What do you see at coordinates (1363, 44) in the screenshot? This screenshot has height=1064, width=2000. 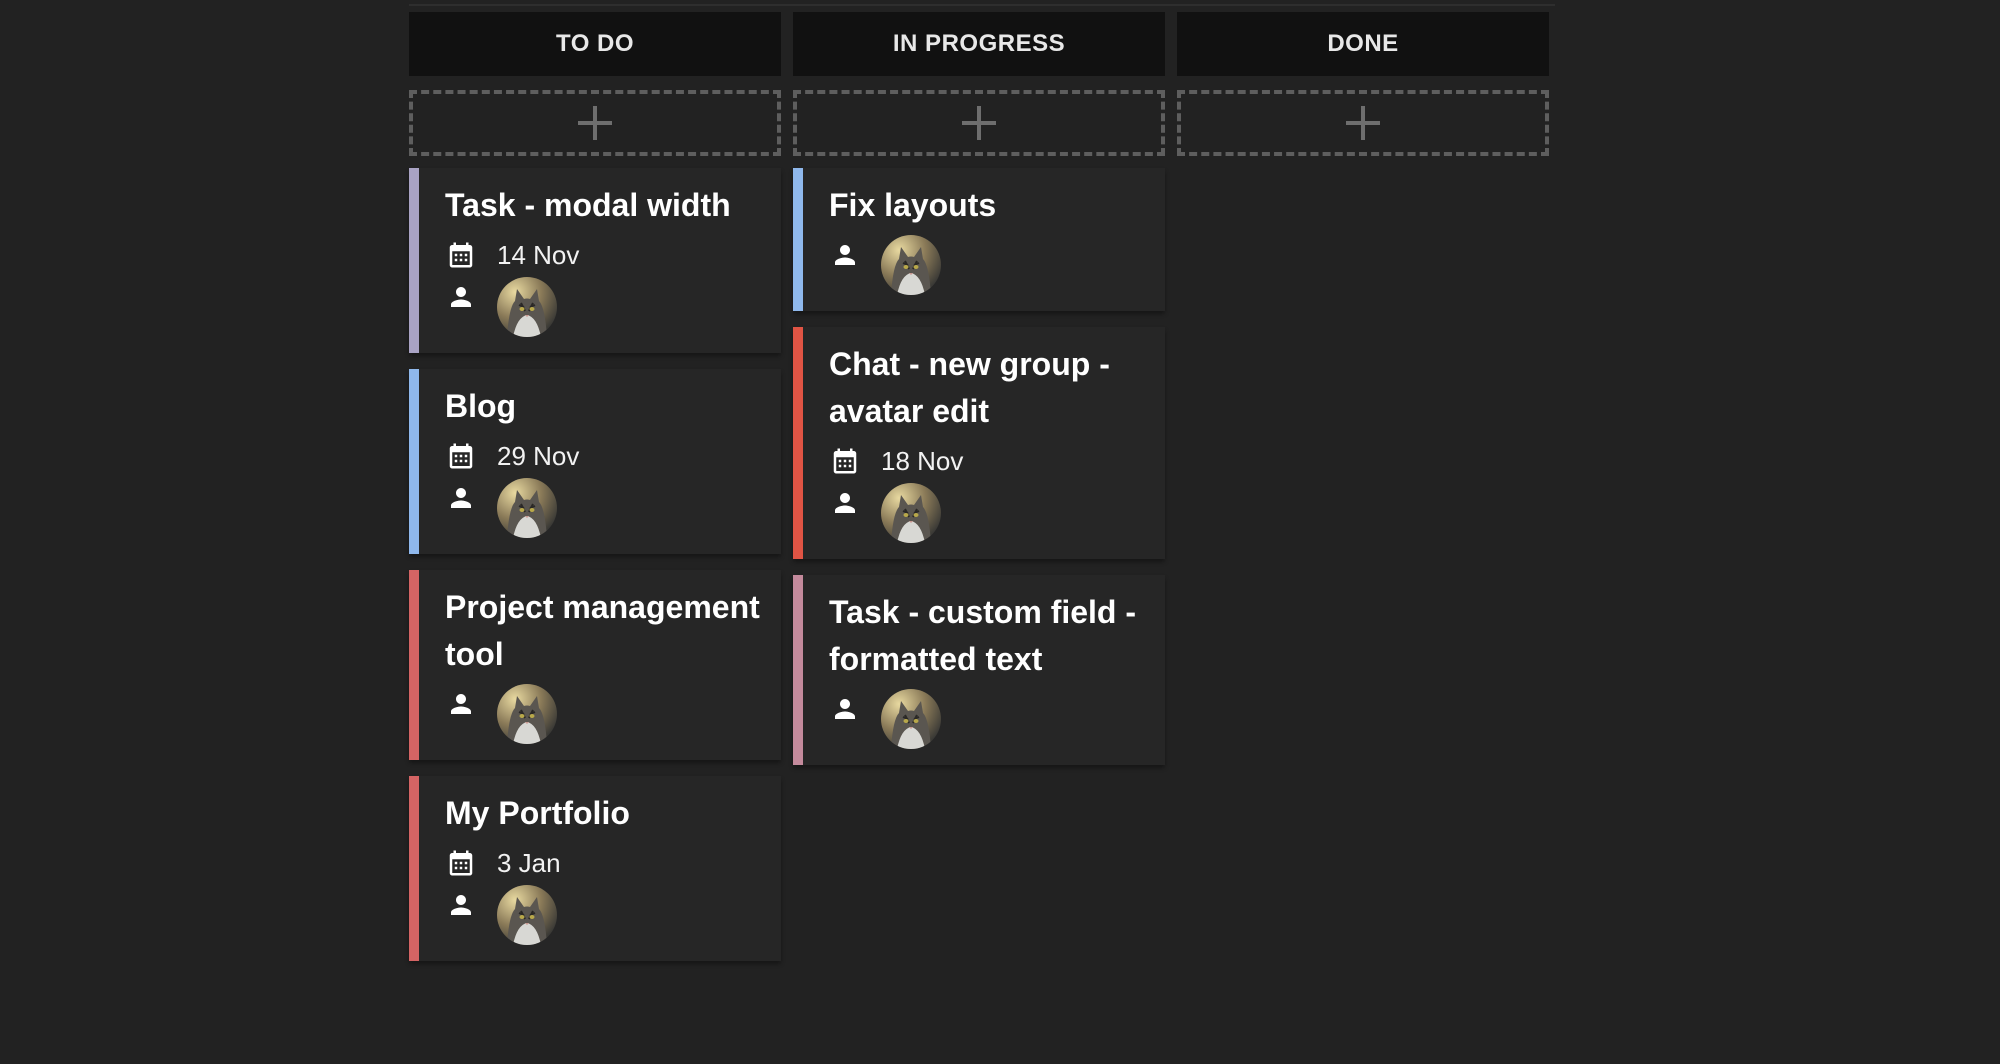 I see `column-header: DONE` at bounding box center [1363, 44].